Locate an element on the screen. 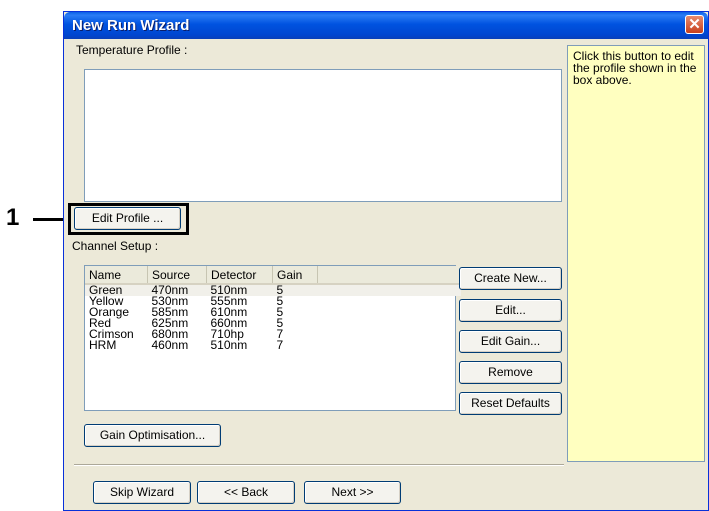 Image resolution: width=709 pixels, height=511 pixels. callout-line is located at coordinates (49, 219).